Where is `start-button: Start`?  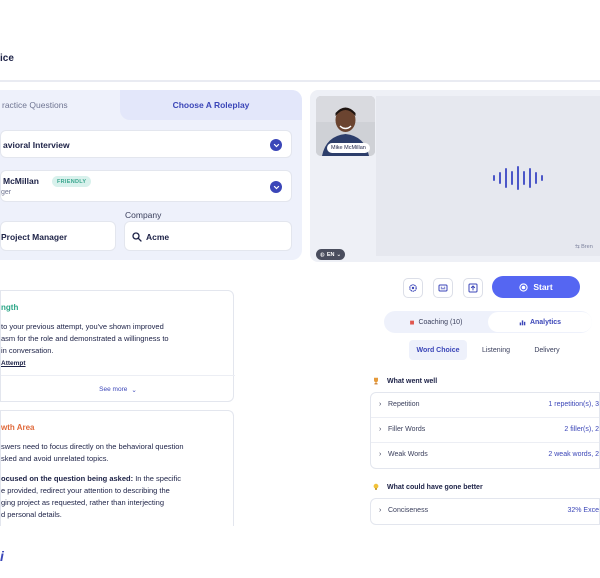 start-button: Start is located at coordinates (536, 287).